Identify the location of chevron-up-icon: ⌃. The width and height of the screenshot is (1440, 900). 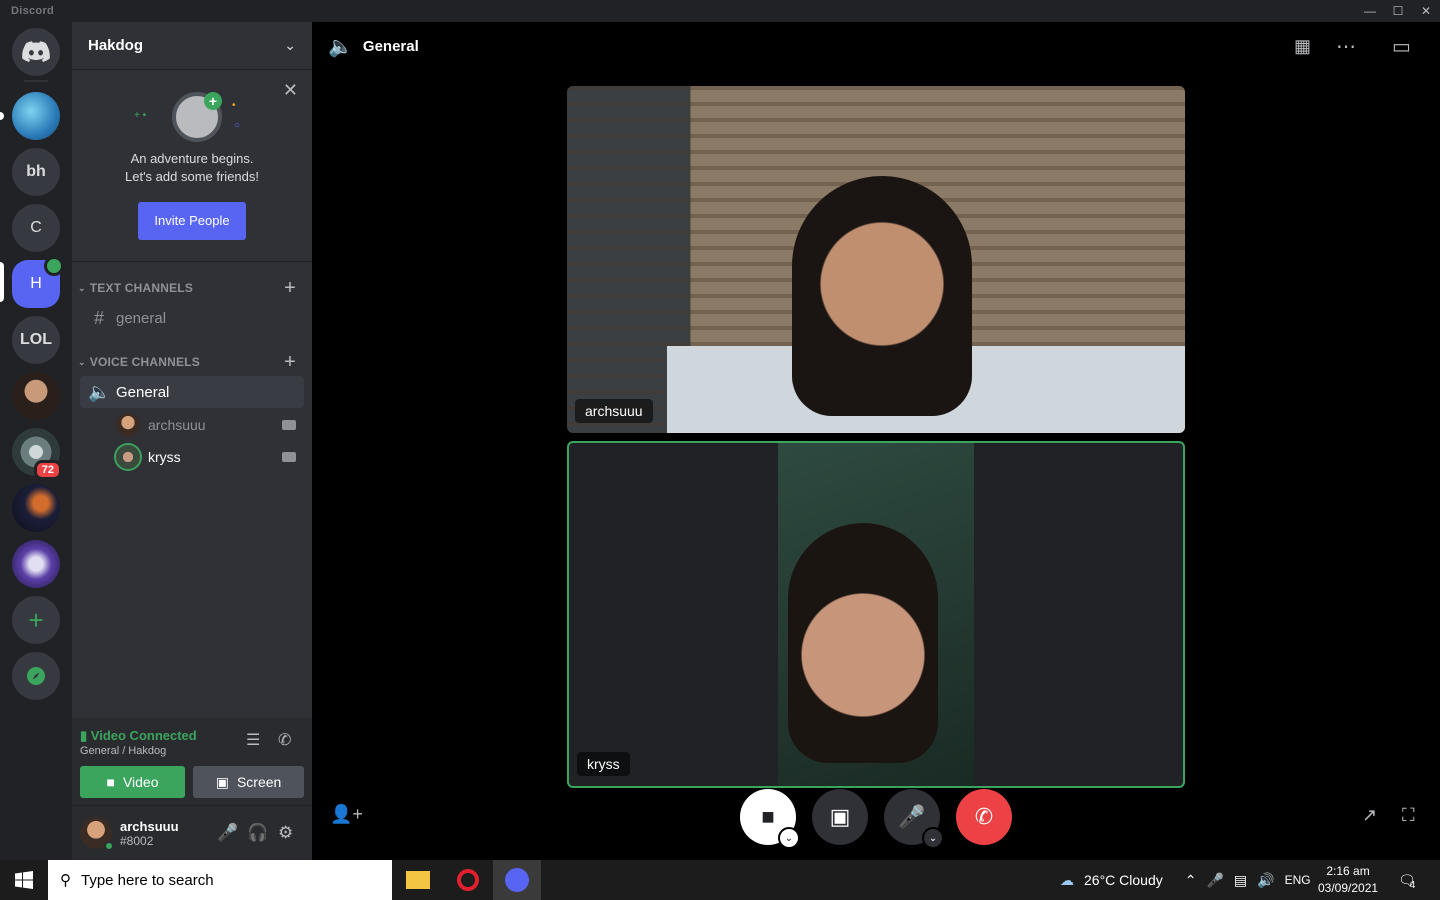
(1191, 880).